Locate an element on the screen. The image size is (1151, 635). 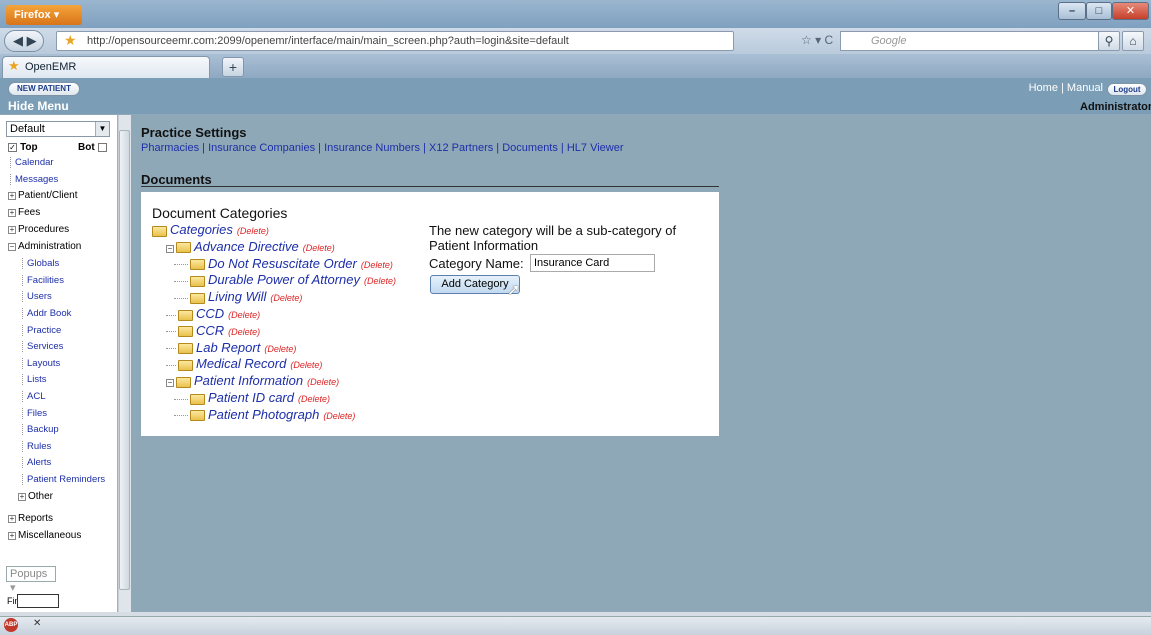
nav-item-files: Files is located at coordinates (34, 413).